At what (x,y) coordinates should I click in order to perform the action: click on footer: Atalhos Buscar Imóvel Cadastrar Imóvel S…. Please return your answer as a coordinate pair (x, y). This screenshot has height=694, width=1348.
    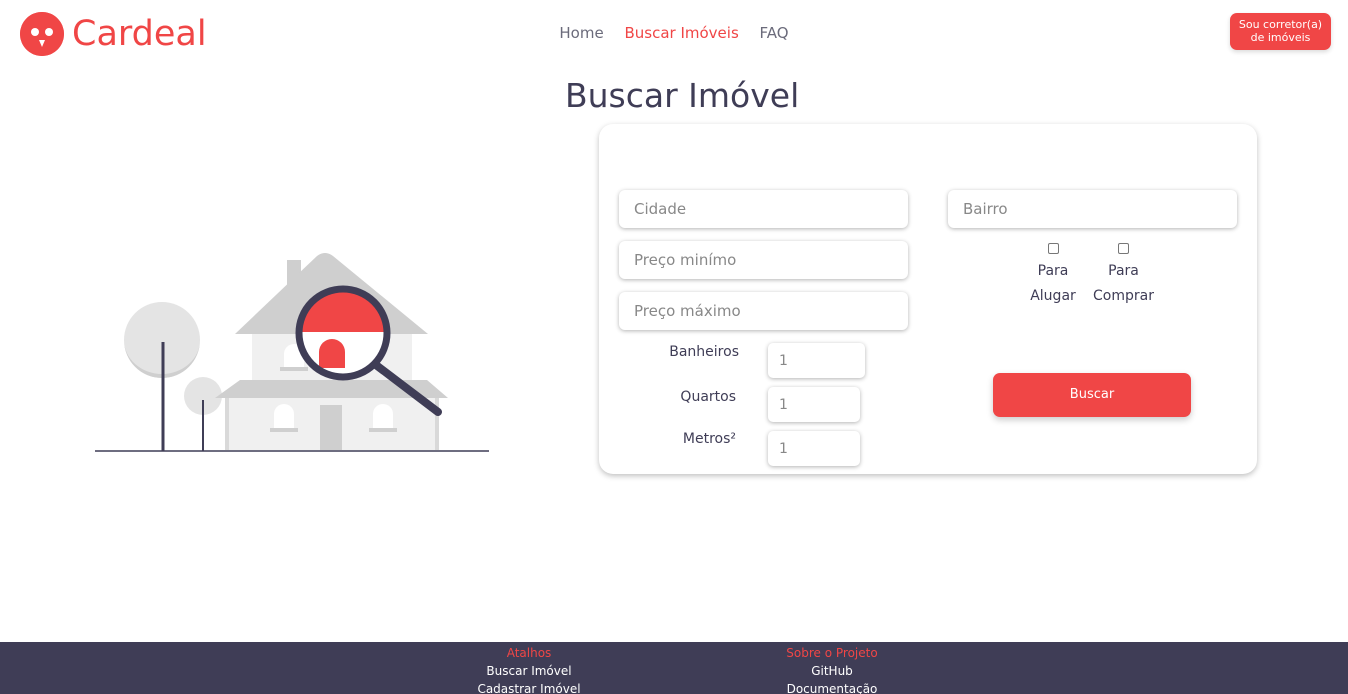
    Looking at the image, I should click on (674, 668).